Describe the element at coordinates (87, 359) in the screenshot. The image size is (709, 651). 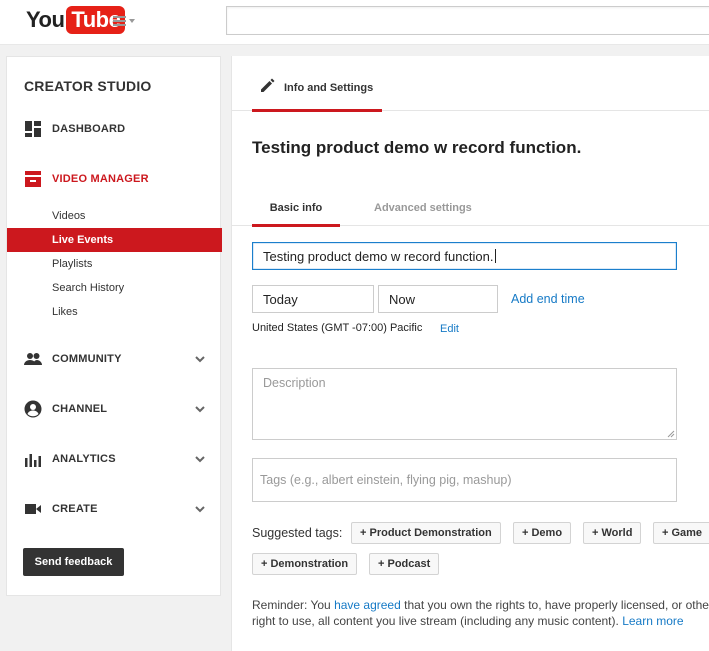
I see `sidebar-item-label: COMMUNITY` at that location.